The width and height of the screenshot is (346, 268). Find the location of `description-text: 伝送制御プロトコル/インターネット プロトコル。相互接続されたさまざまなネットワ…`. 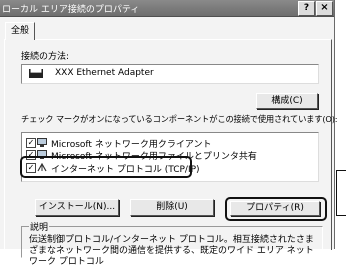

description-text: 伝送制御プロトコル/インターネット プロトコル。相互接続されたさまざまなネットワ… is located at coordinates (171, 251).